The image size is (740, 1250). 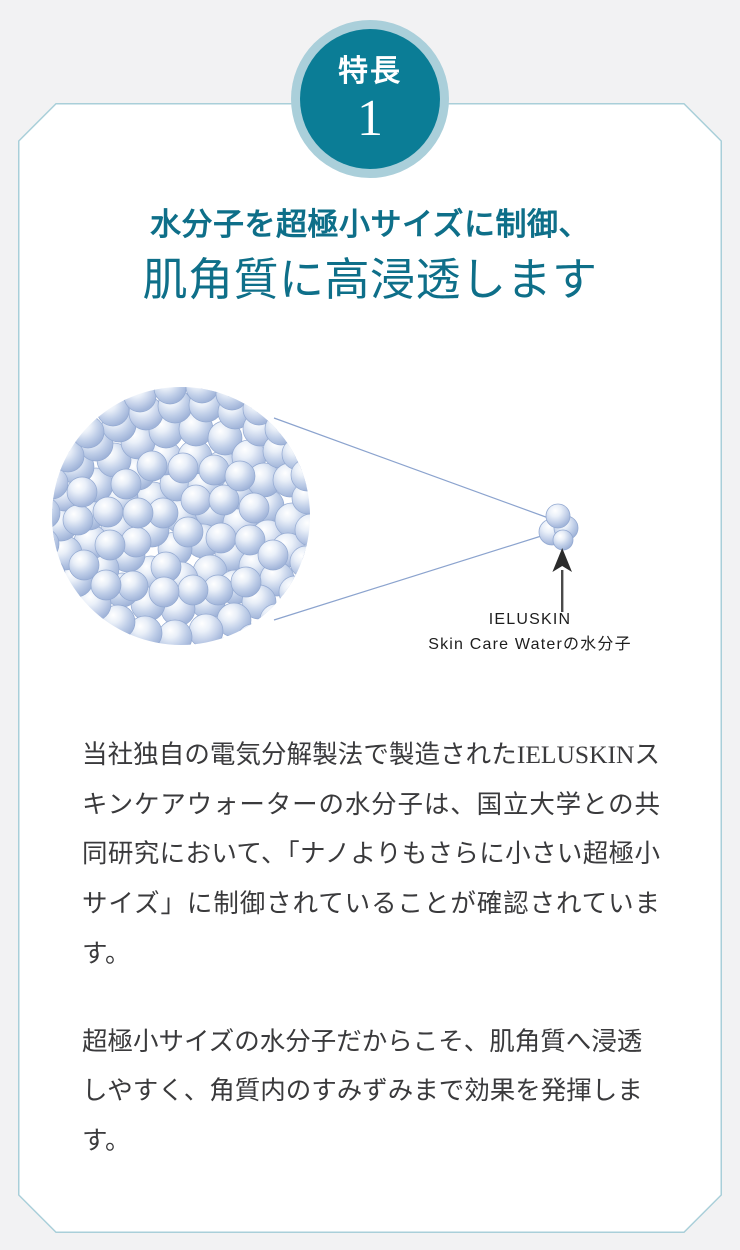 I want to click on pointer-arrow-up, so click(x=562, y=580).